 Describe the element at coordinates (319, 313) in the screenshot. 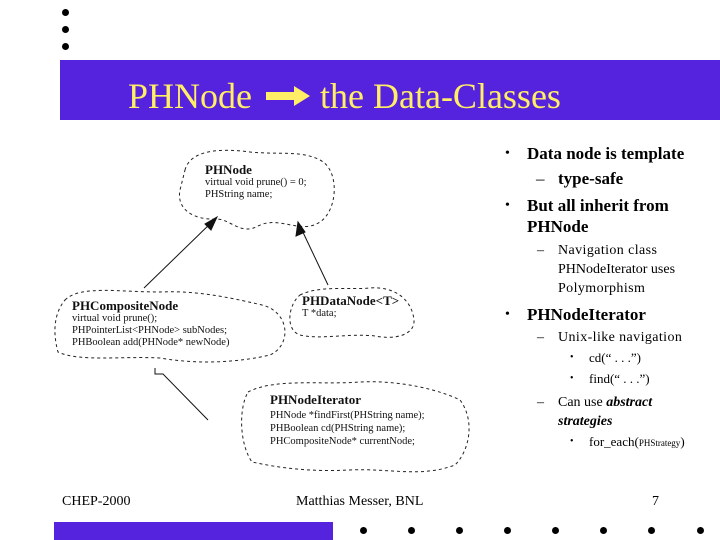

I see `class-member: T *data;` at that location.